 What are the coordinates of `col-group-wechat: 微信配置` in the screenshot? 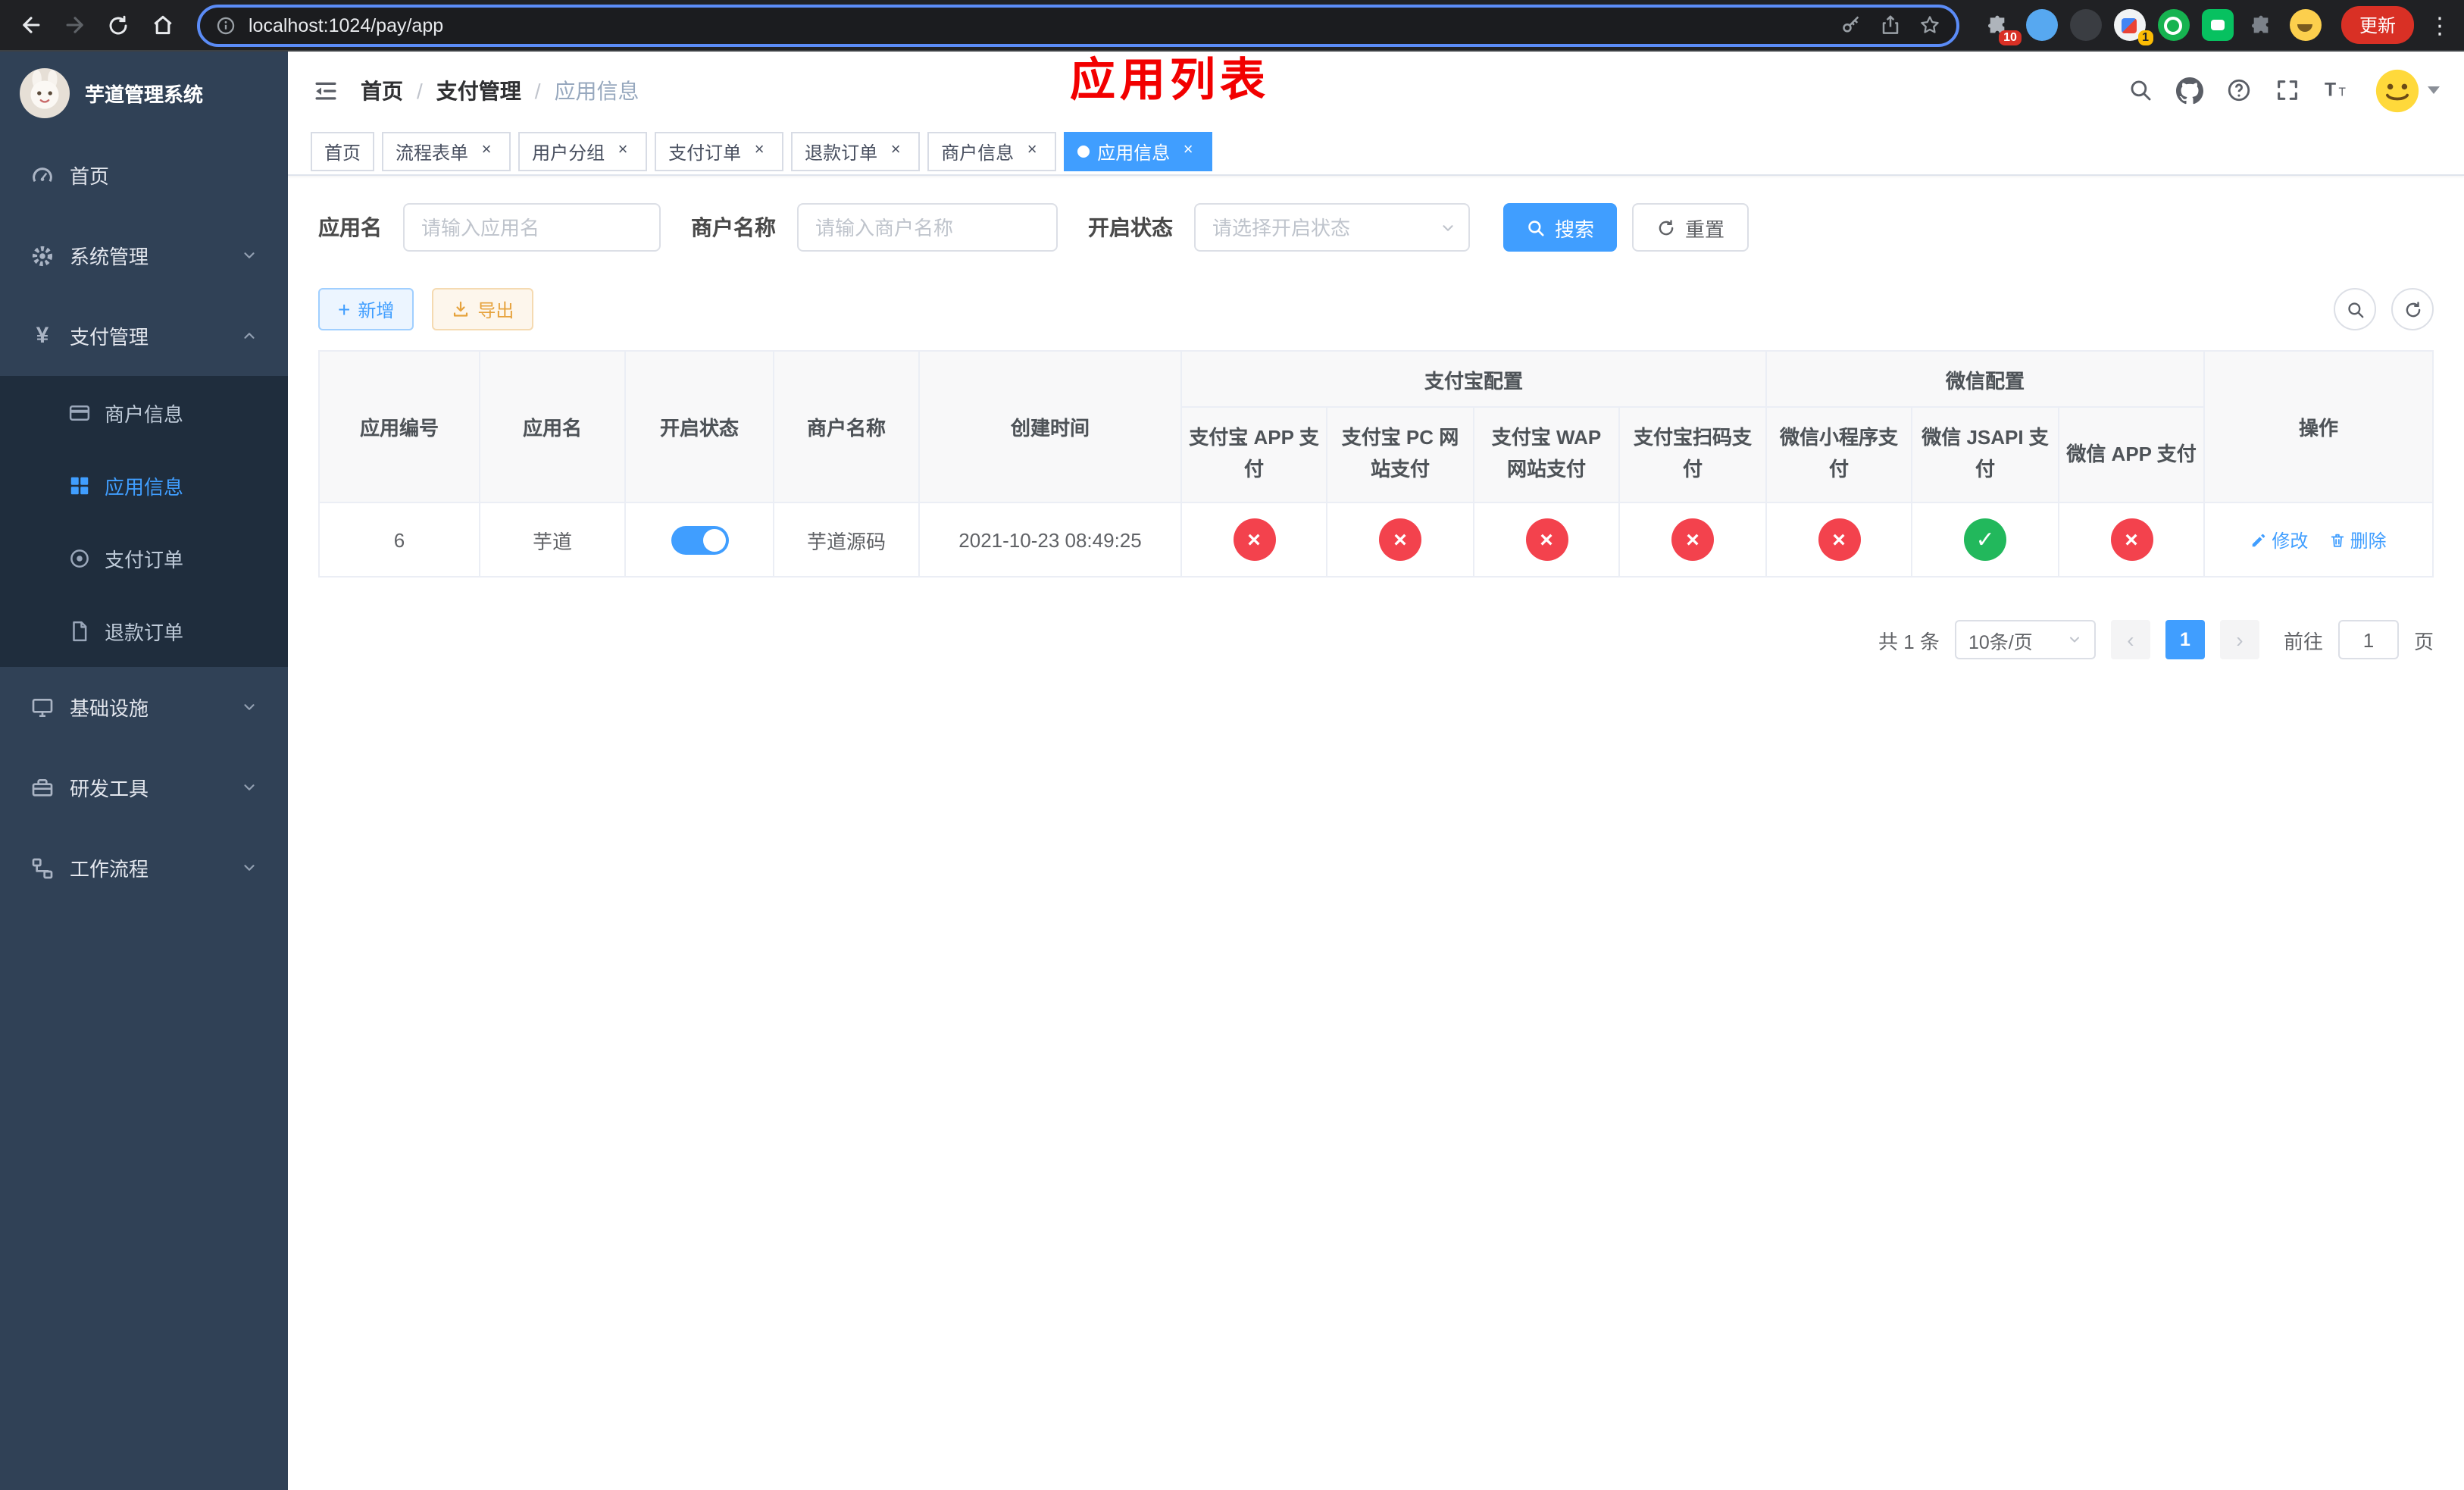 It's located at (1985, 379).